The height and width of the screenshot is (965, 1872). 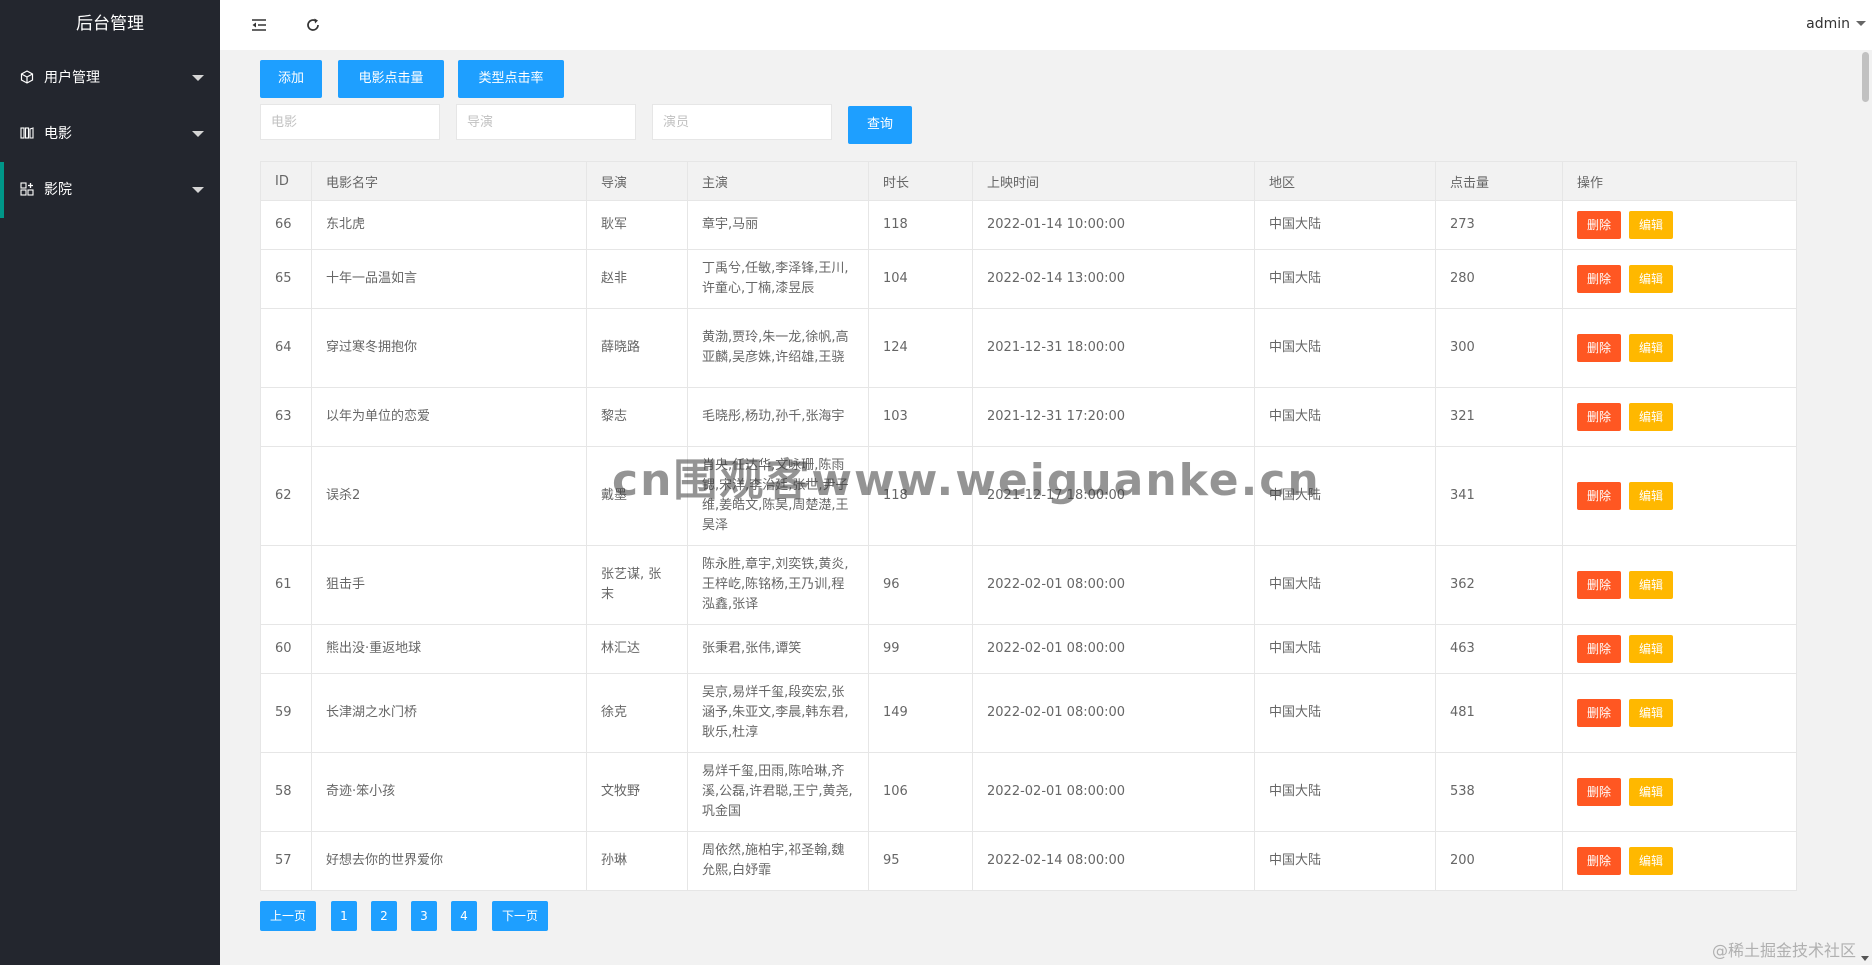 I want to click on actor-filter-input, so click(x=742, y=122).